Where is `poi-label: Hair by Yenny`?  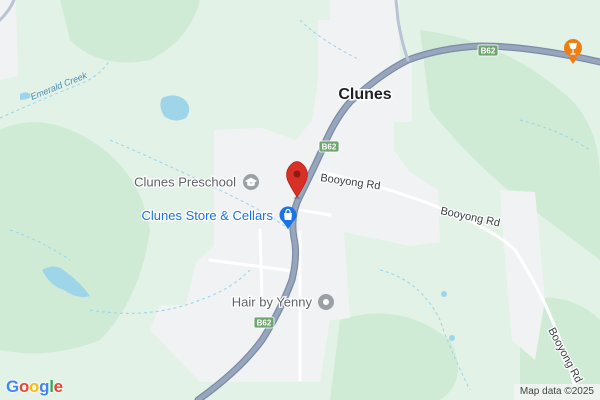 poi-label: Hair by Yenny is located at coordinates (272, 302).